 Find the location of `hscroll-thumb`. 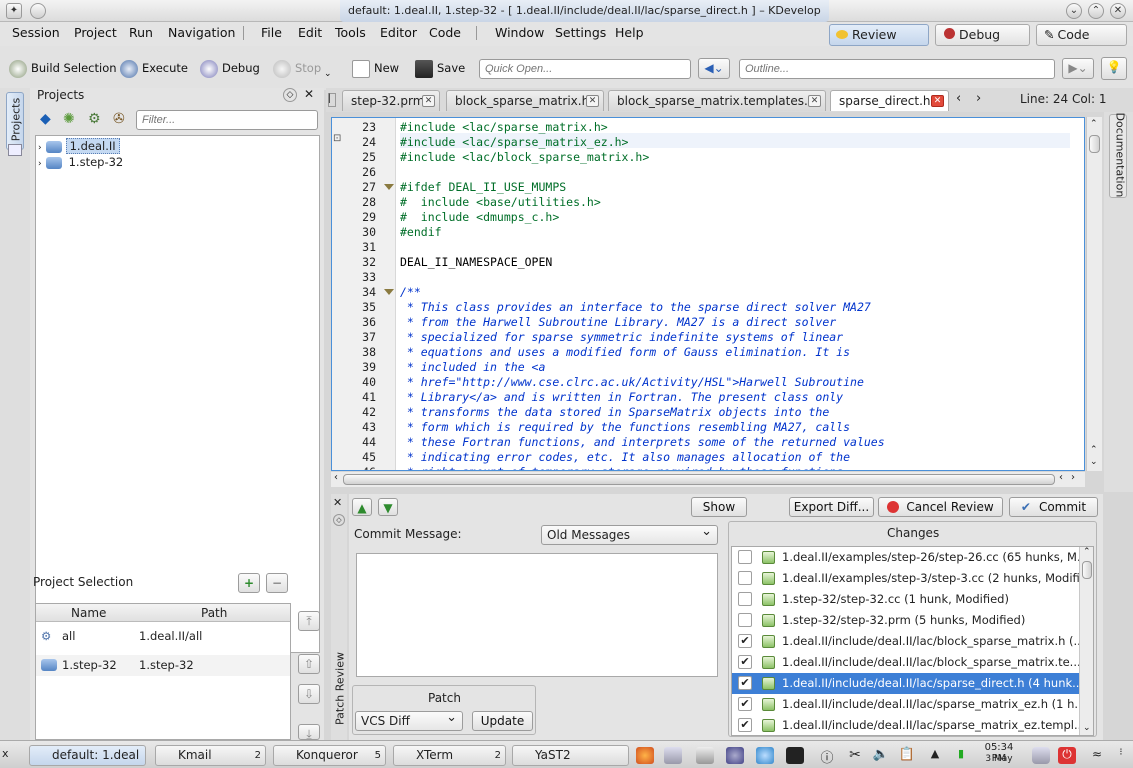

hscroll-thumb is located at coordinates (699, 479).